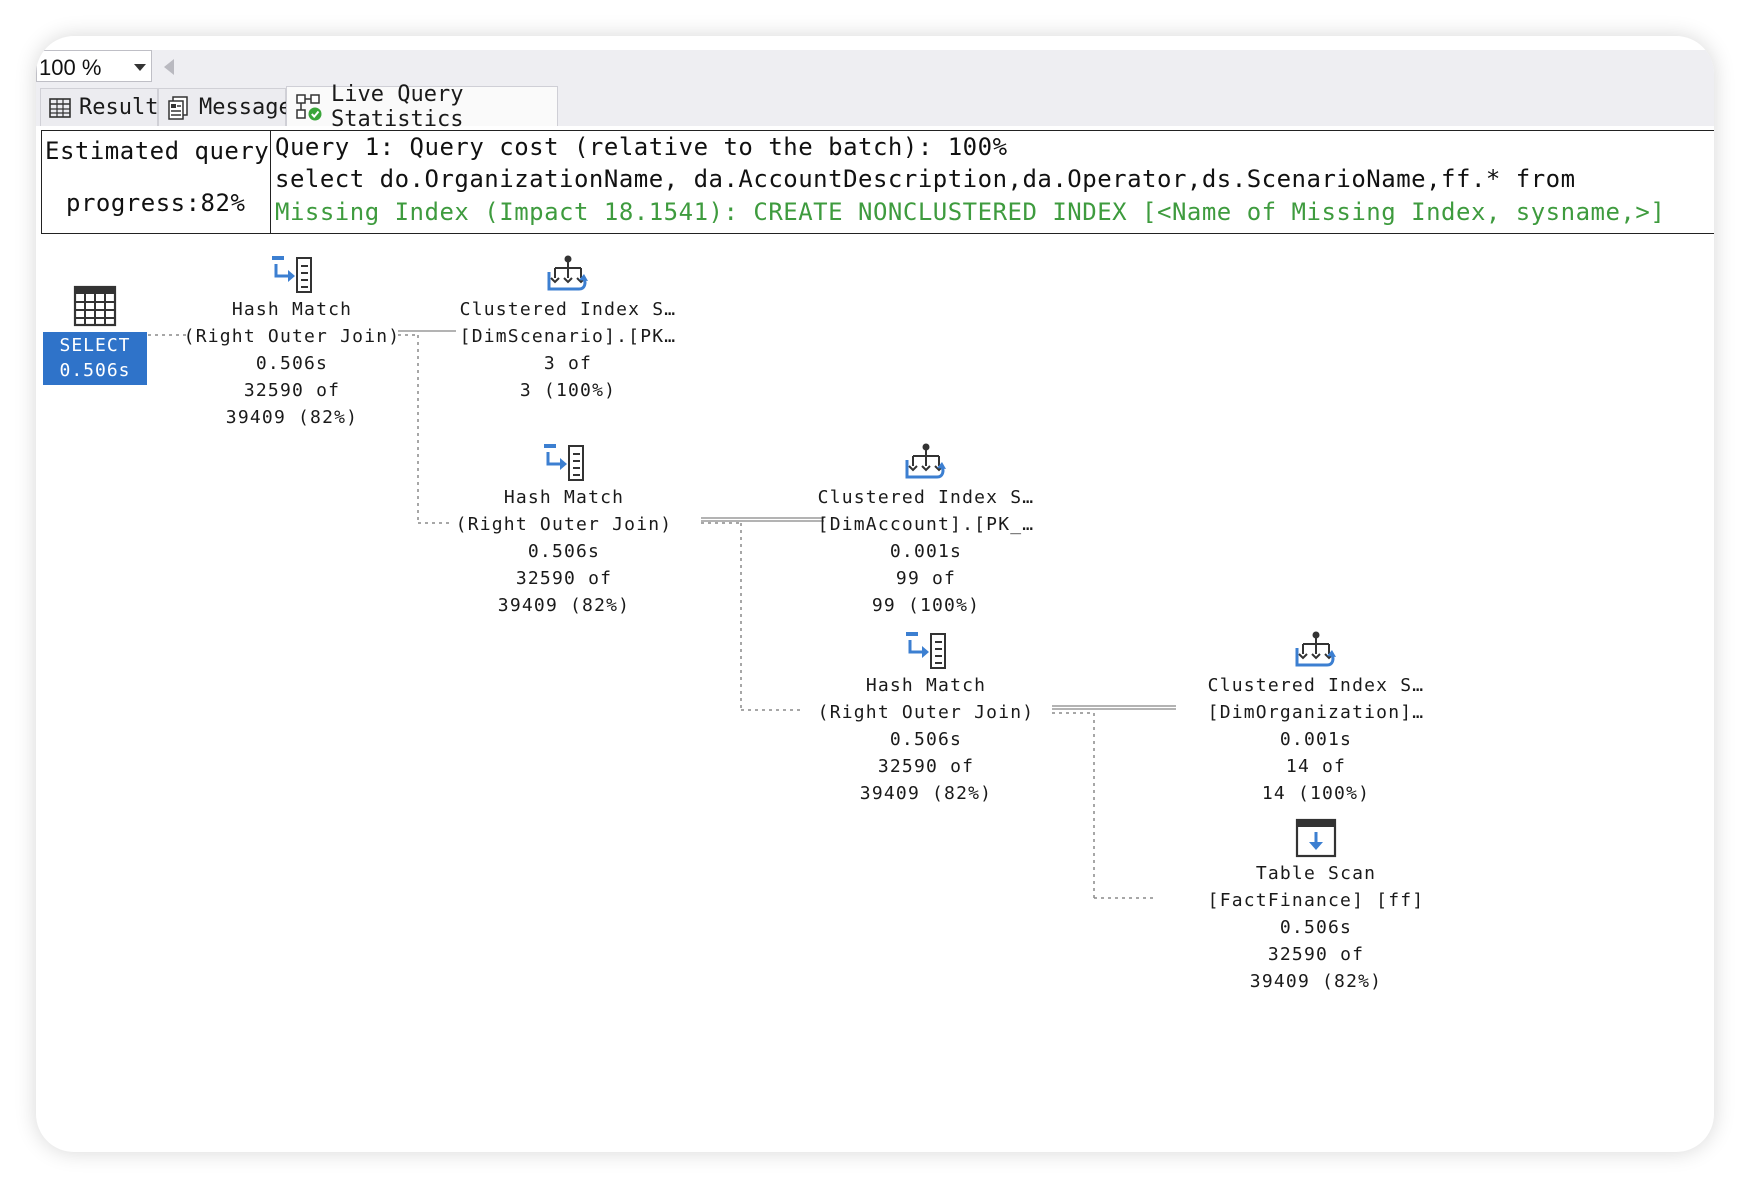 This screenshot has height=1188, width=1750. What do you see at coordinates (568, 363) in the screenshot?
I see `op-rows: 3 of` at bounding box center [568, 363].